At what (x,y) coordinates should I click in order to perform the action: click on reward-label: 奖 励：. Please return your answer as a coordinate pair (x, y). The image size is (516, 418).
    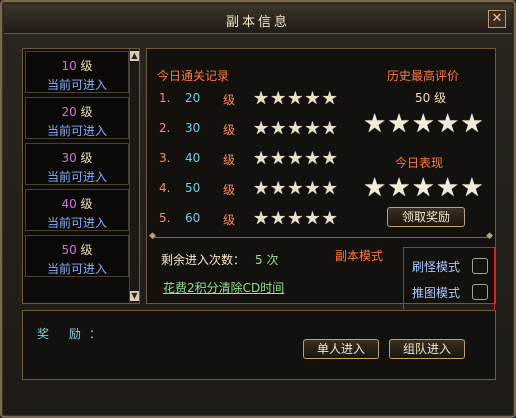
    Looking at the image, I should click on (73, 334).